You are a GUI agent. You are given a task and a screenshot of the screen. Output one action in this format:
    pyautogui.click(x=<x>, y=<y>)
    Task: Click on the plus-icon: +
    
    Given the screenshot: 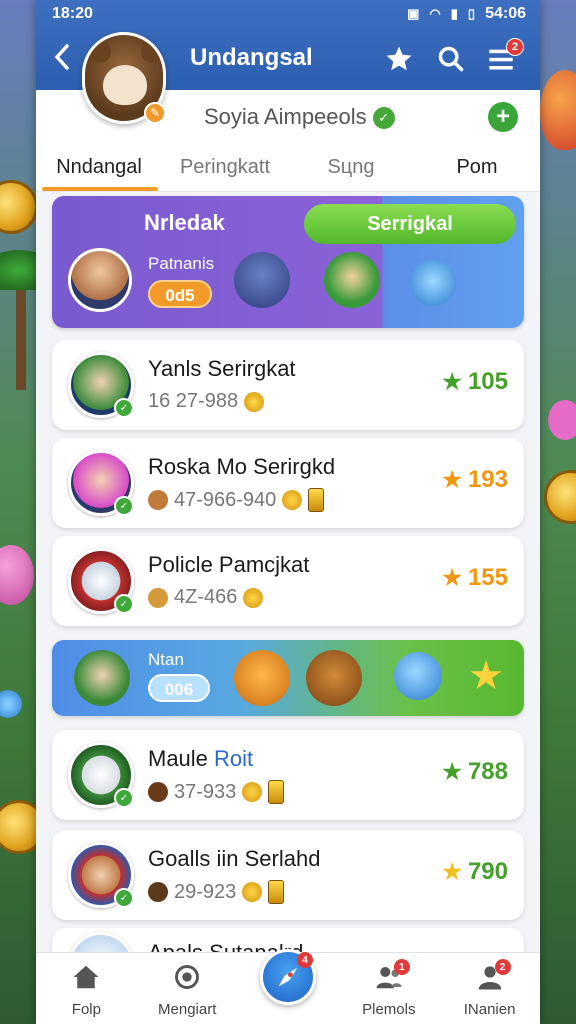 What is the action you would take?
    pyautogui.click(x=502, y=116)
    